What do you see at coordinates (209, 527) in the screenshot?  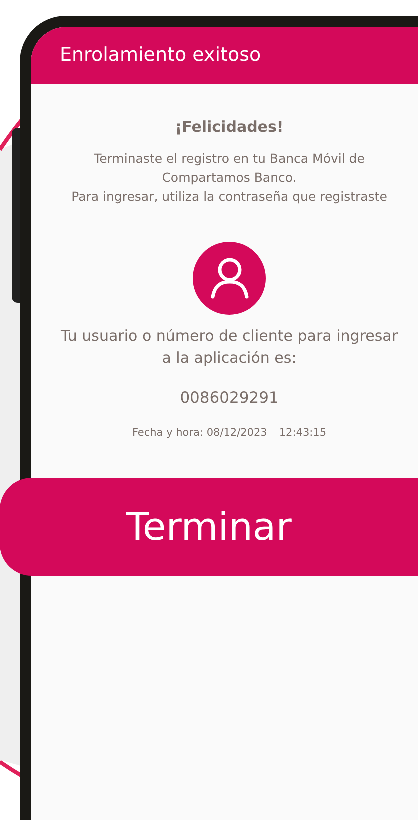 I see `finish-button: Terminar` at bounding box center [209, 527].